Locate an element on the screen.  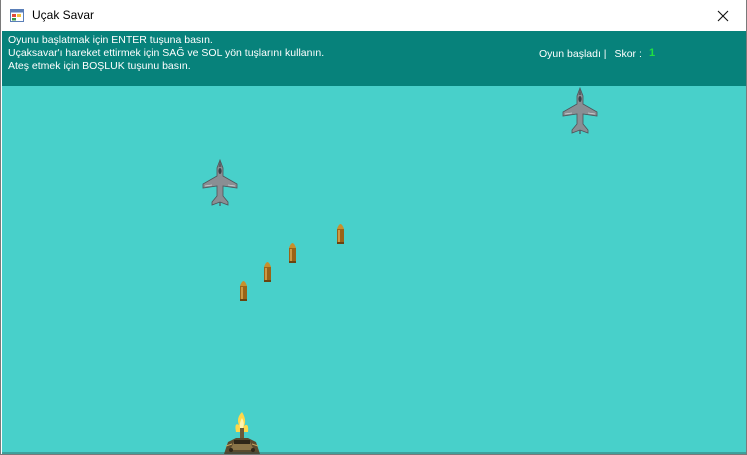
game-status: Oyun başladı | Skor : is located at coordinates (590, 54).